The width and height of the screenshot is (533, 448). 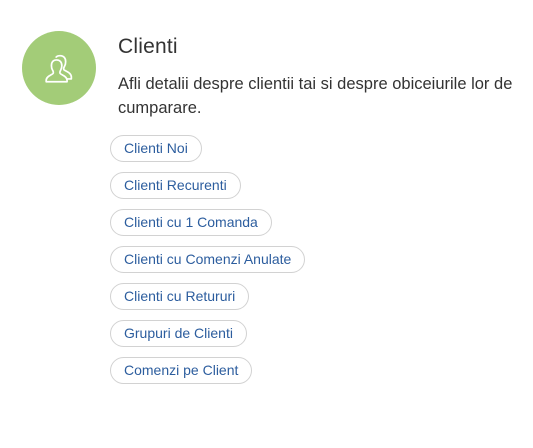 What do you see at coordinates (175, 185) in the screenshot?
I see `link-clienti-recurenti: Clienti Recurenti` at bounding box center [175, 185].